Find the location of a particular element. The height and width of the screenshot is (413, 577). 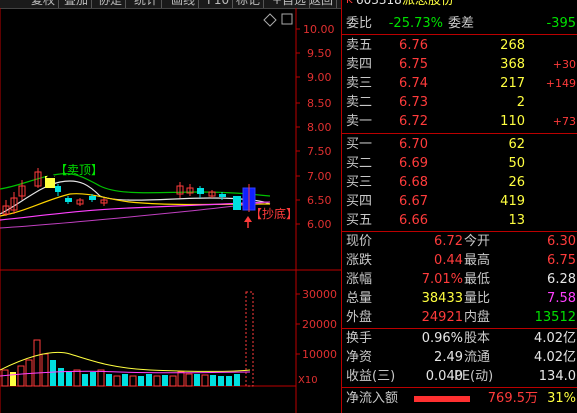

weibi-value: -25.73% is located at coordinates (415, 23).